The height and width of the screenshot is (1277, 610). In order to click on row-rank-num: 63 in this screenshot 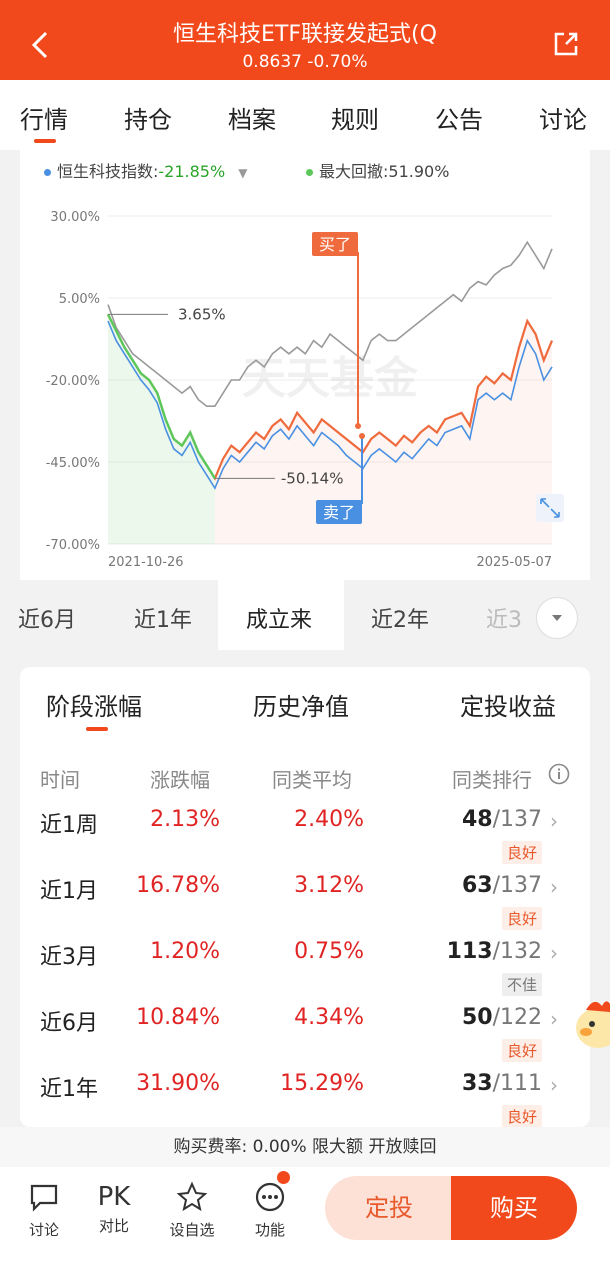, I will do `click(477, 885)`.